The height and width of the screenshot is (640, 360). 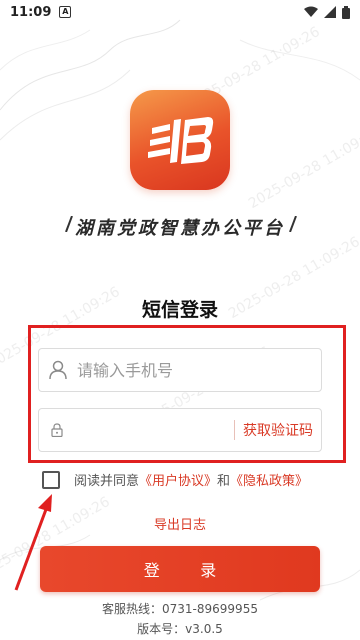 I want to click on app-logo, so click(x=180, y=140).